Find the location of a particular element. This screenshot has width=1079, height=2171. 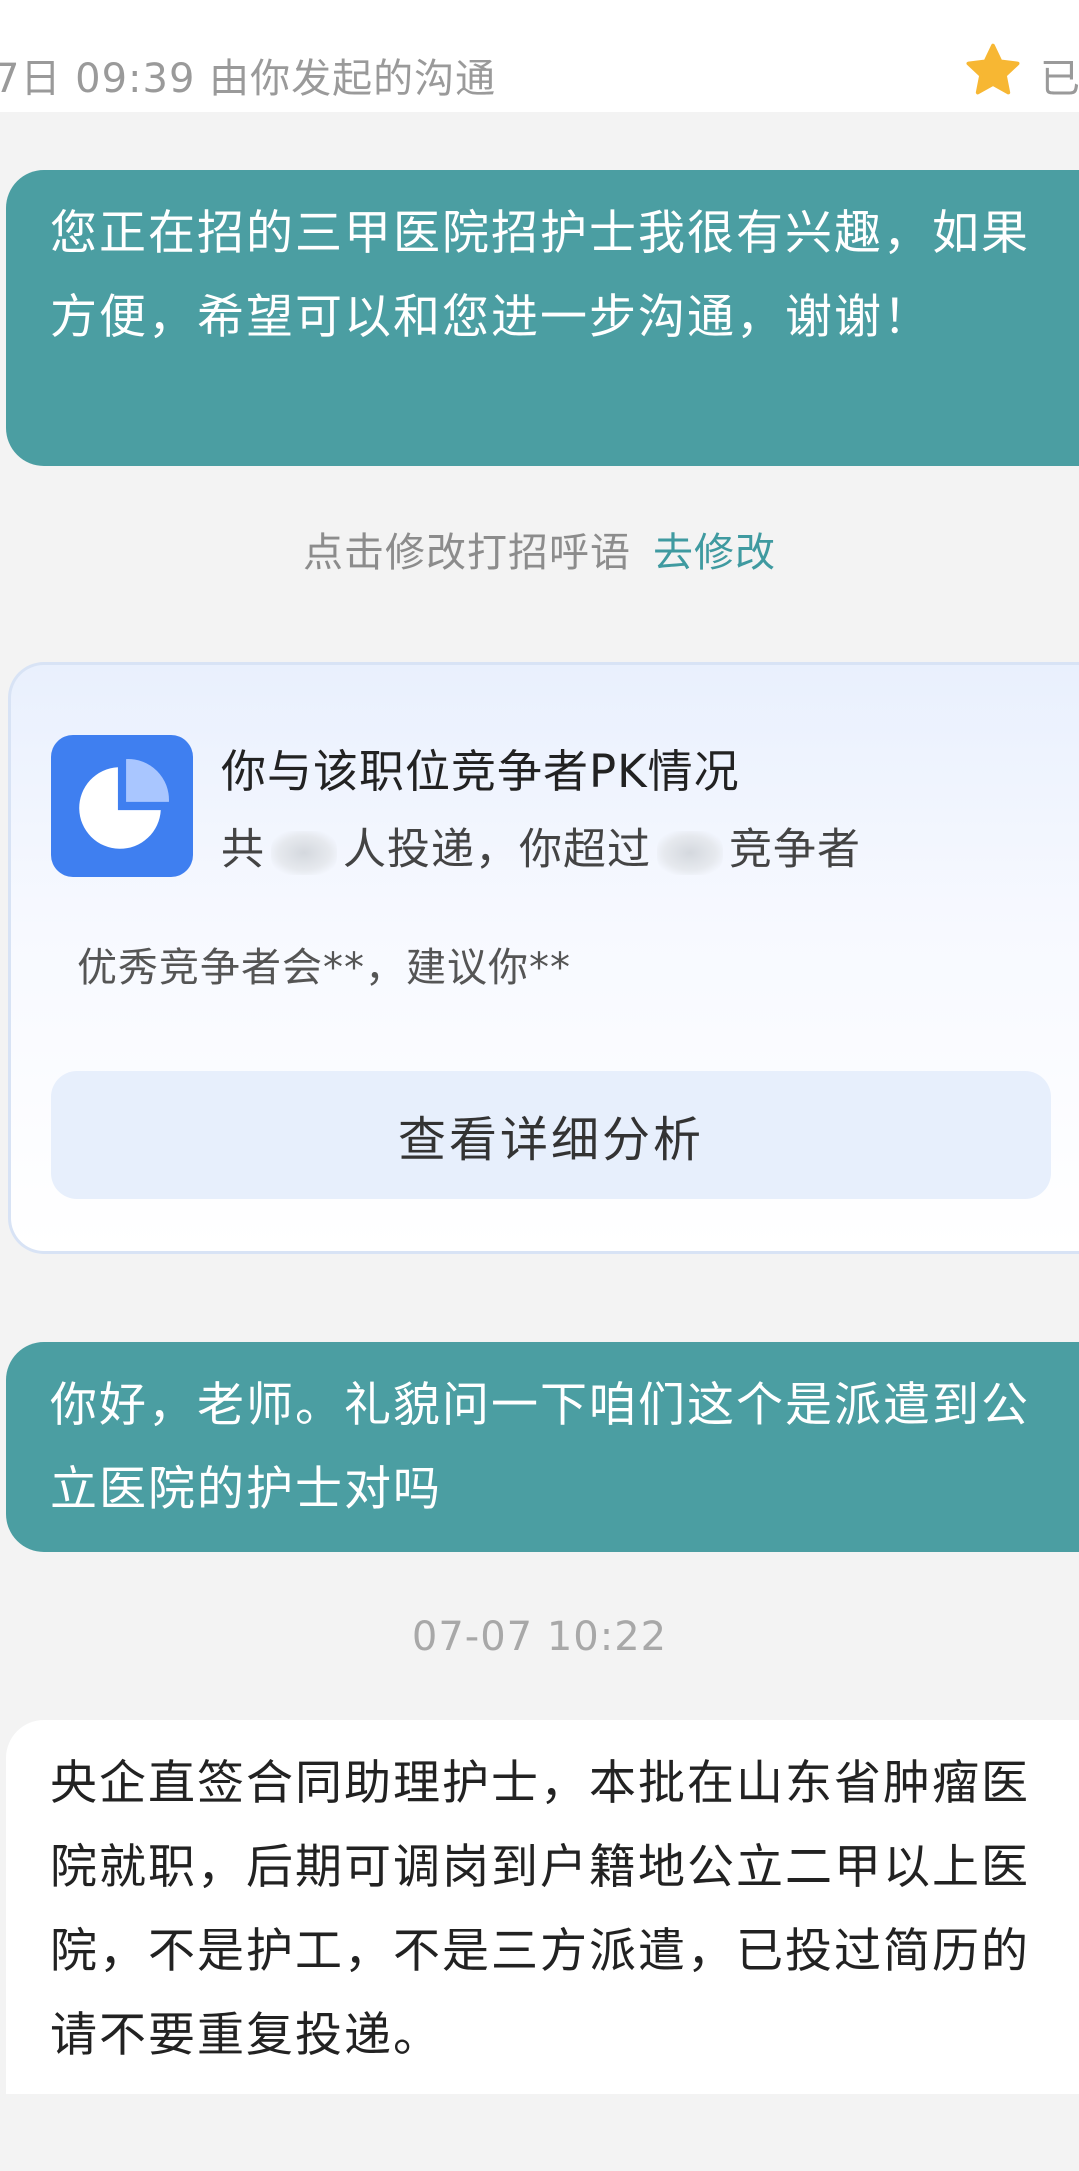

pk-card-stats: 共 人投递，你超过 竞争者 is located at coordinates (541, 846).